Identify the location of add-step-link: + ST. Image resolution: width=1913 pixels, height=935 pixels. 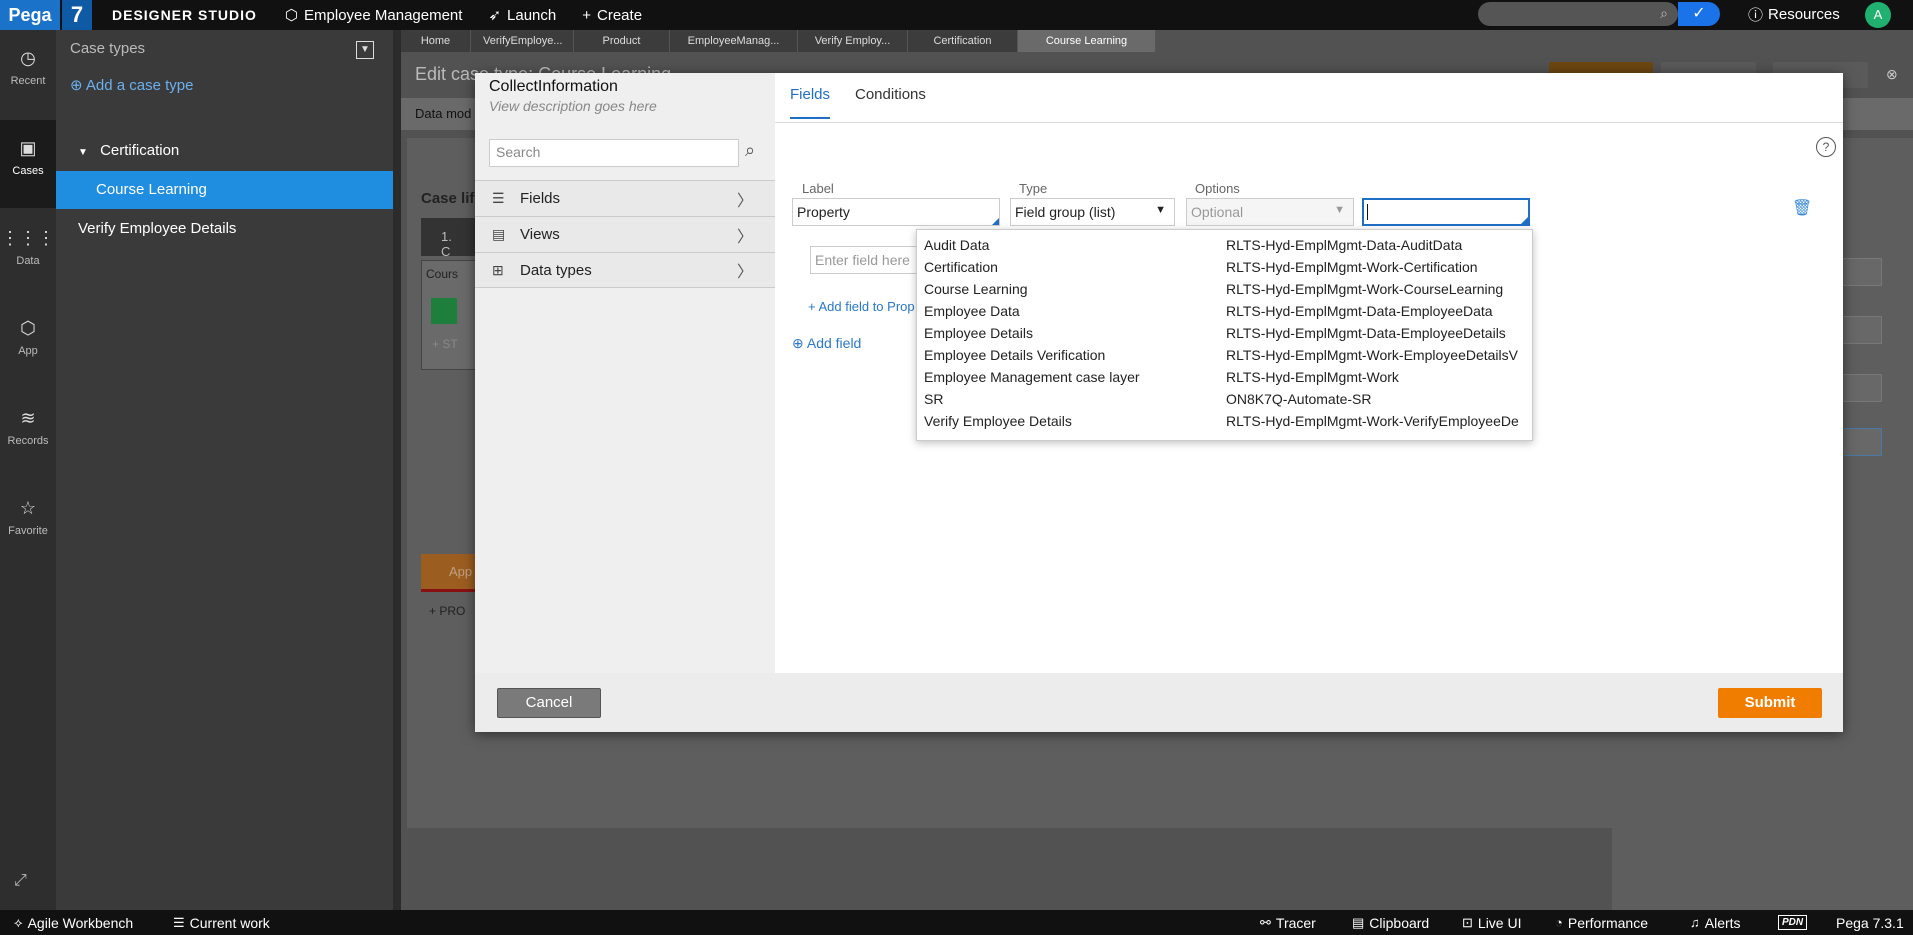
(445, 344).